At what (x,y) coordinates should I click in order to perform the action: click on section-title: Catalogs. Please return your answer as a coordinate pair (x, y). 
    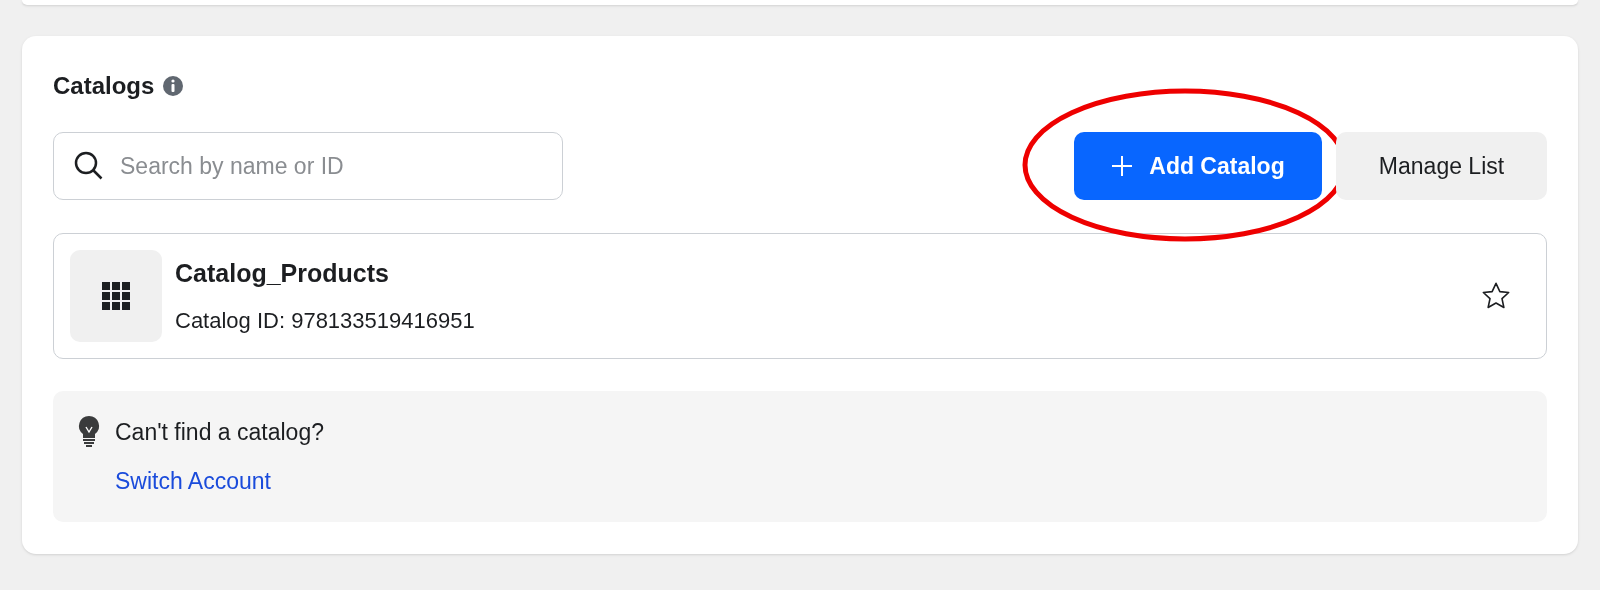
    Looking at the image, I should click on (104, 86).